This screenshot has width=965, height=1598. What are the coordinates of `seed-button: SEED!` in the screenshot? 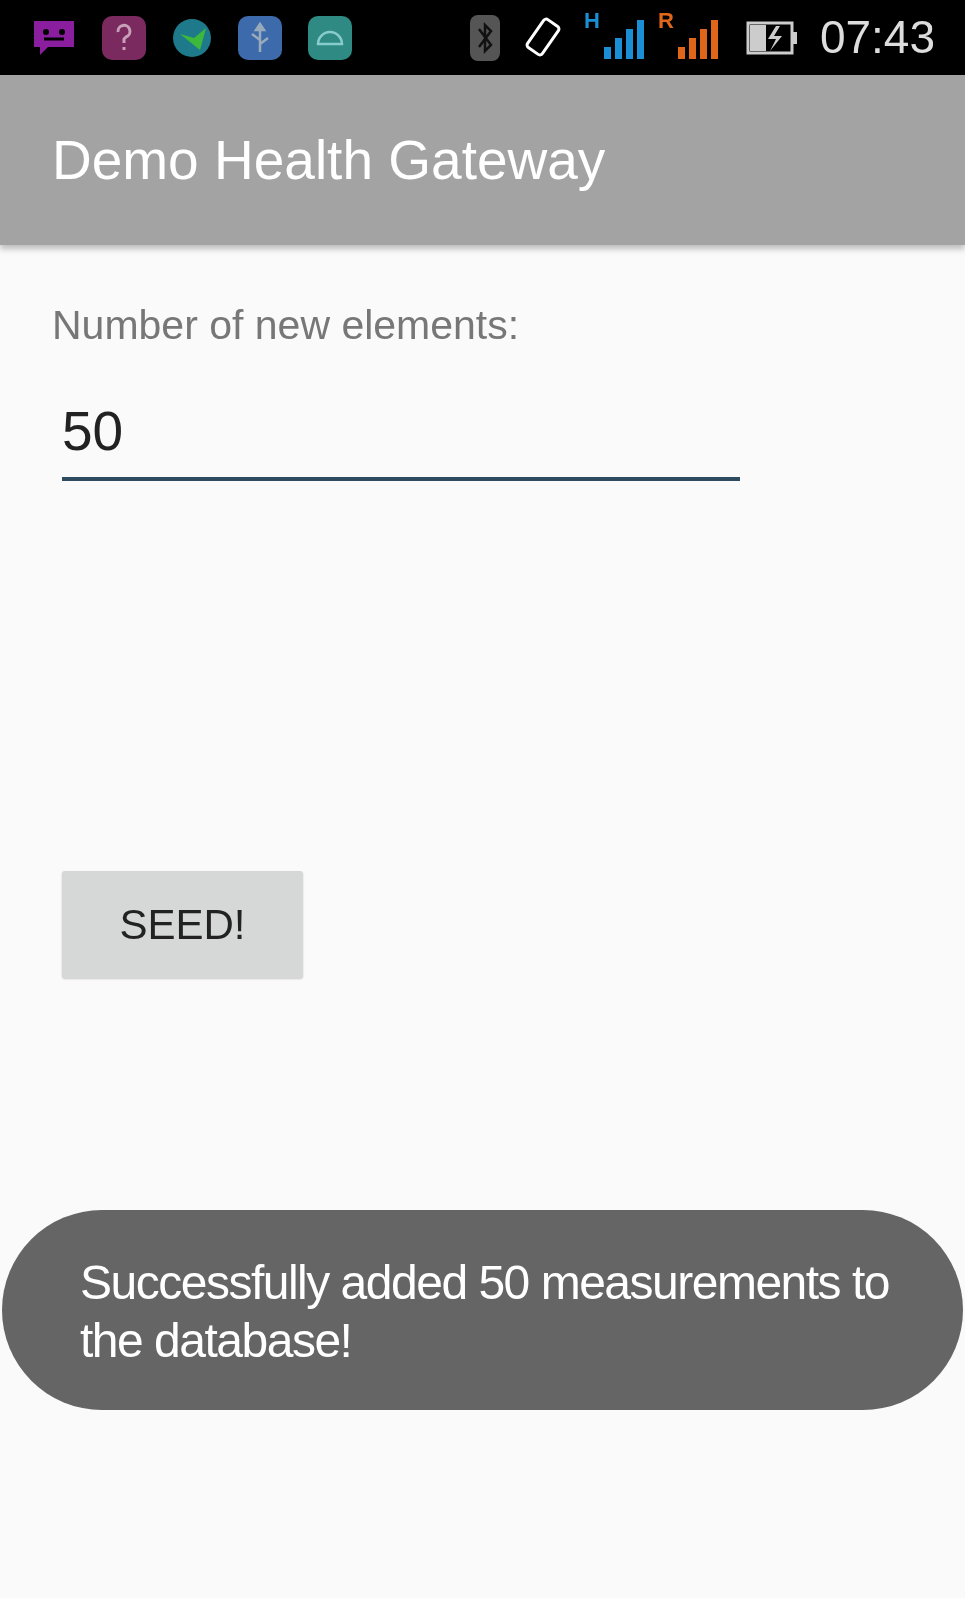 It's located at (182, 924).